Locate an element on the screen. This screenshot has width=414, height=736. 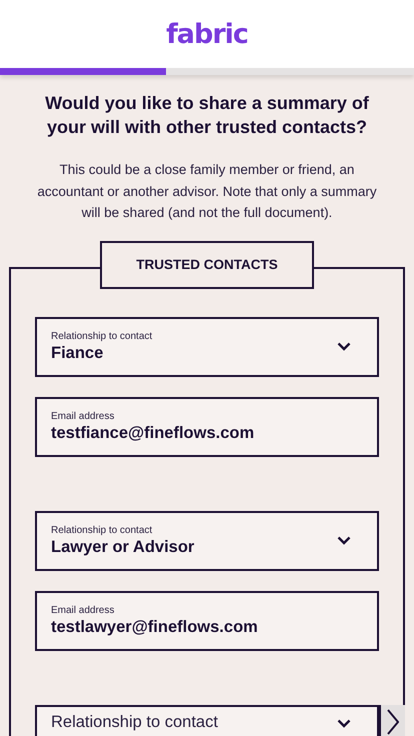
page-title: Would you like to share a summary of your will with other trusted contacts? is located at coordinates (207, 115).